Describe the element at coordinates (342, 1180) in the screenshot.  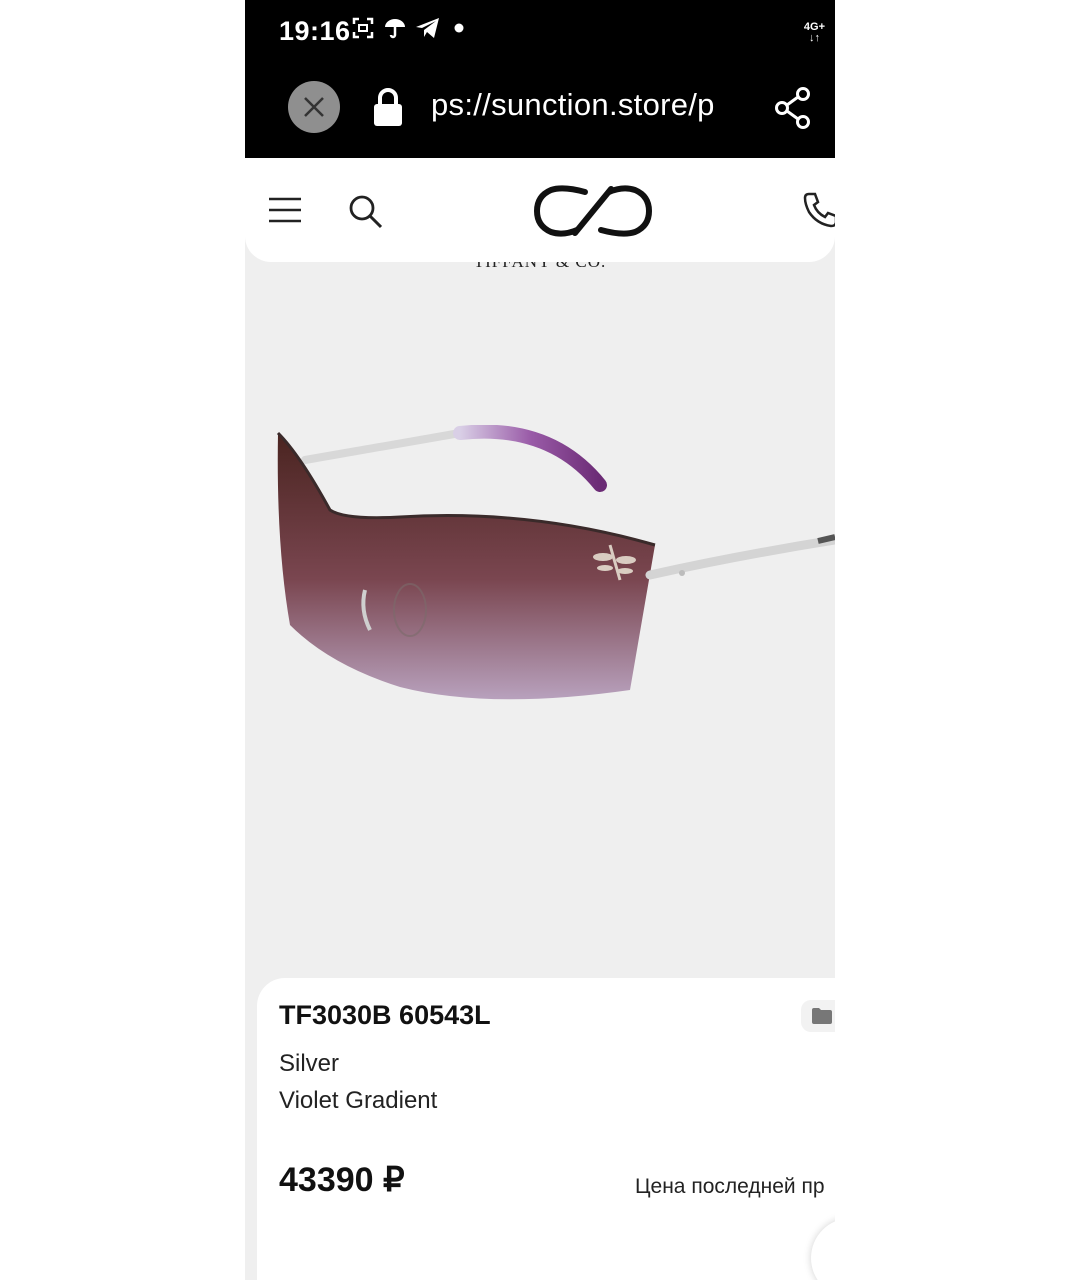
I see `product-price: 43390 ₽` at that location.